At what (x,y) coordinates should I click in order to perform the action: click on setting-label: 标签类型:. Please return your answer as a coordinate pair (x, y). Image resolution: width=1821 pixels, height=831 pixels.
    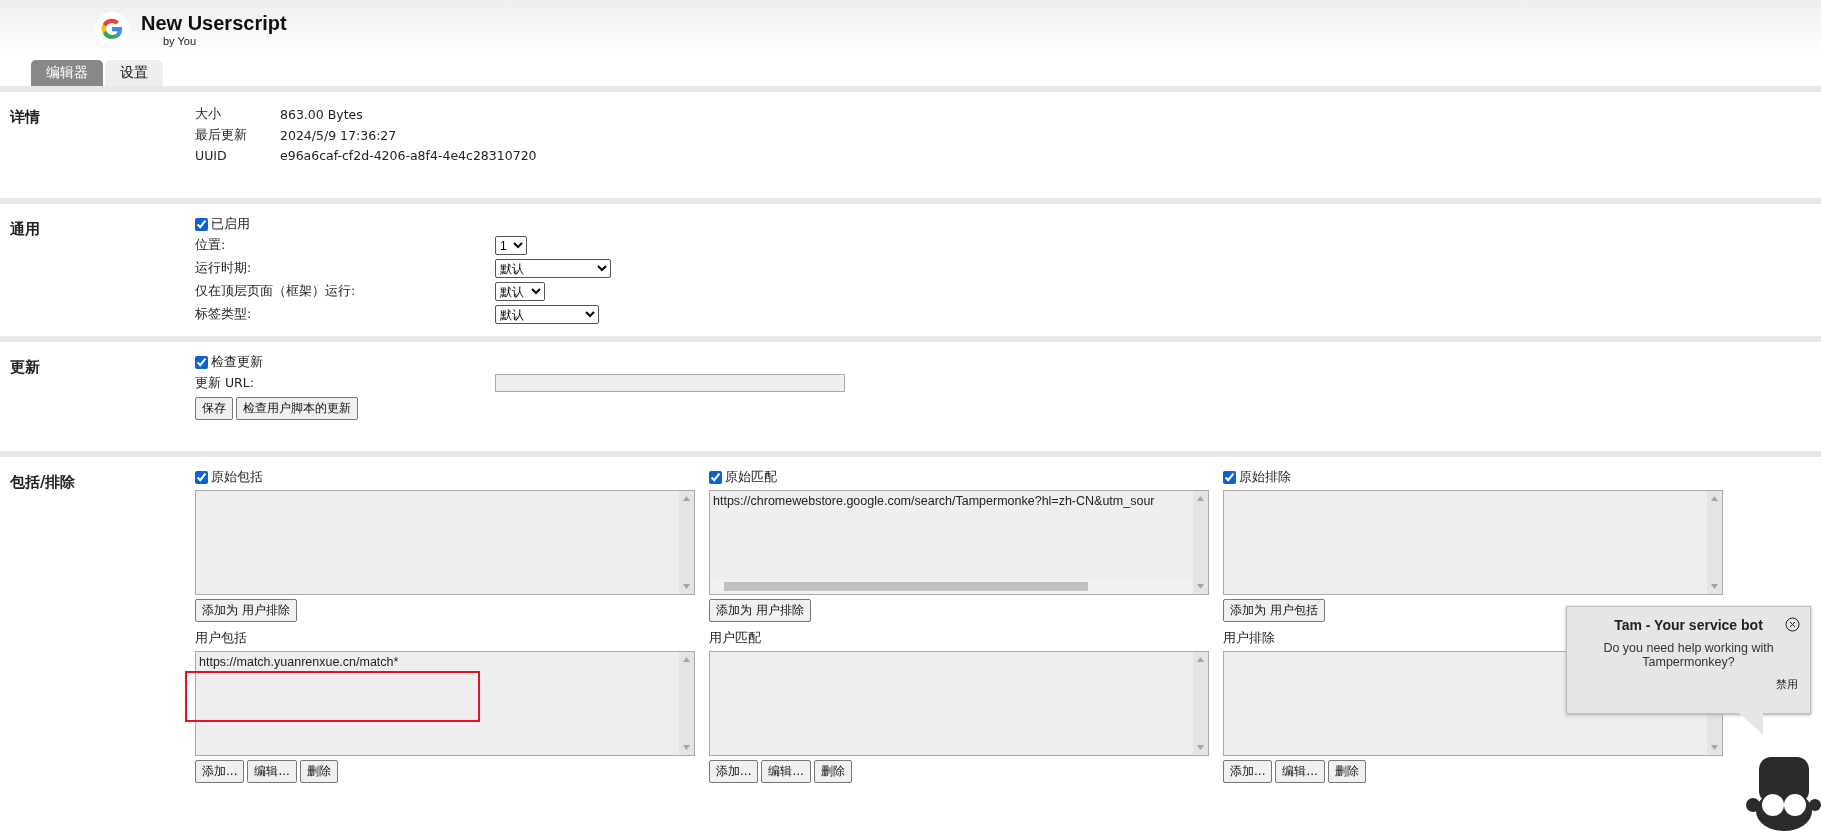
    Looking at the image, I should click on (224, 314).